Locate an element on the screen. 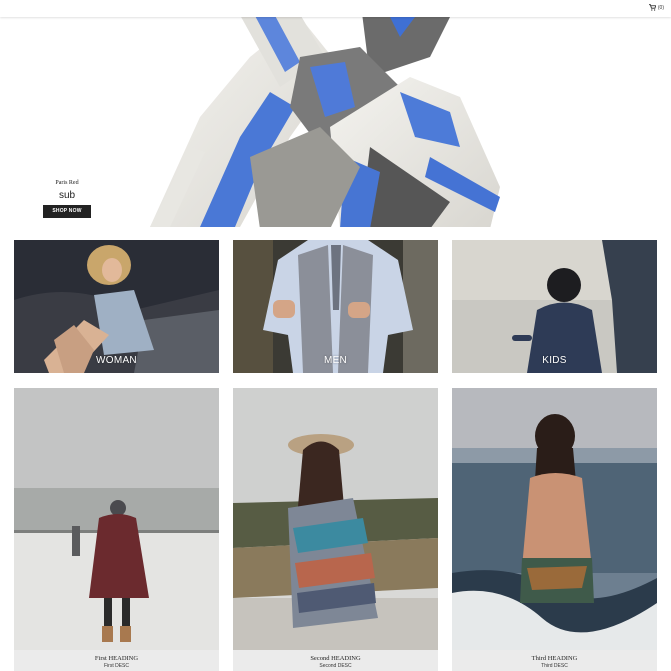  feature-card-second: Second HEADING Second DESC is located at coordinates (335, 529).